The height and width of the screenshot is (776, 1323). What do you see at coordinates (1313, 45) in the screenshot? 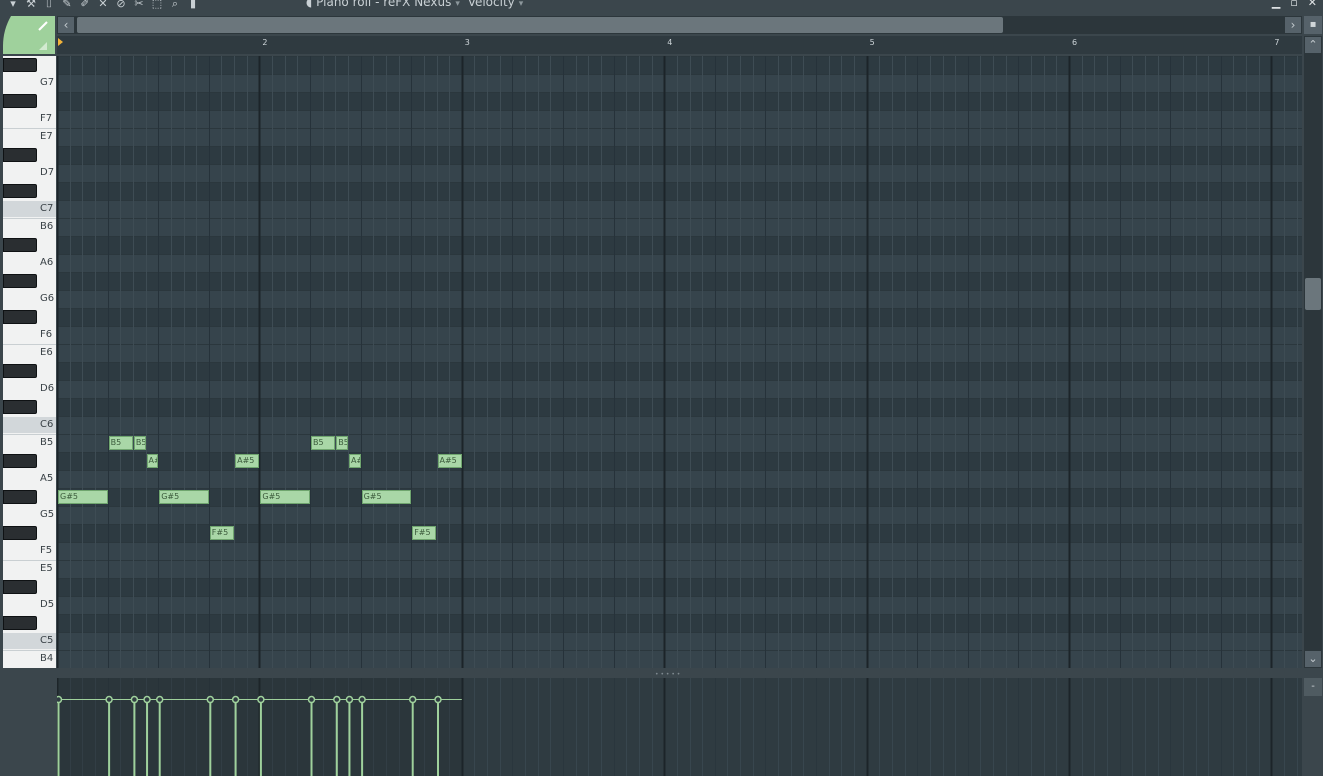
I see `scroll-up-icon: ⌃` at bounding box center [1313, 45].